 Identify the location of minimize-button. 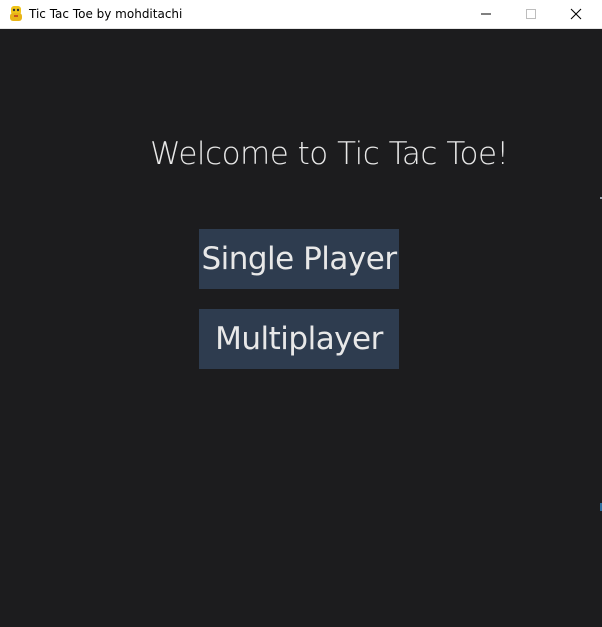
(486, 14).